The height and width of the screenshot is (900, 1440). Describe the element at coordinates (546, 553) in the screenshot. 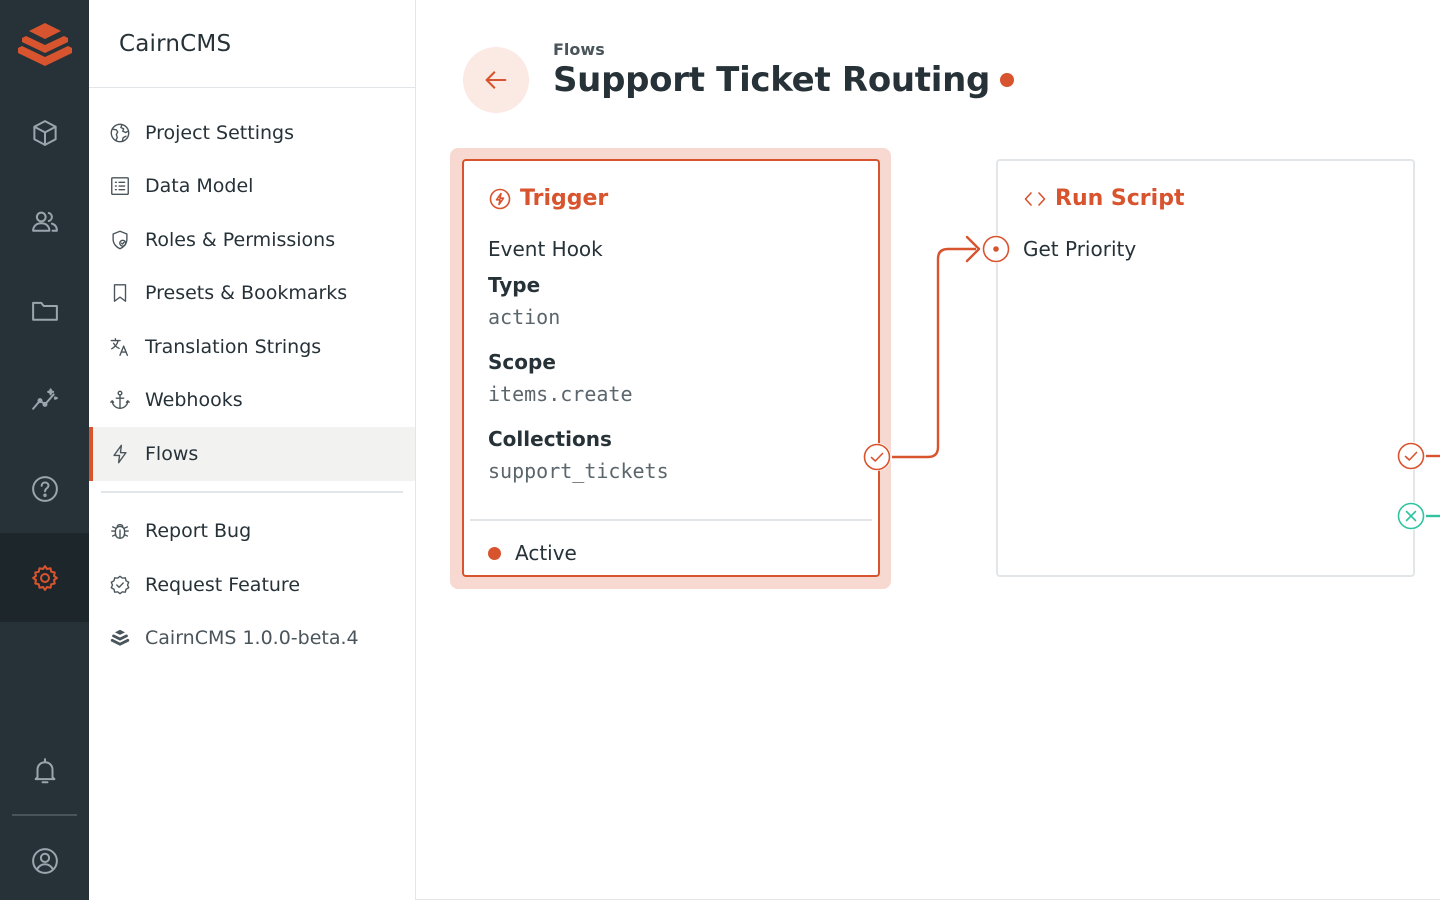

I see `status-label: Active` at that location.